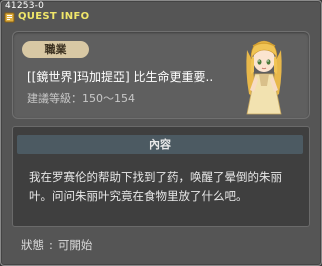 The height and width of the screenshot is (266, 322). Describe the element at coordinates (25, 6) in the screenshot. I see `quest-id-label: 41253-0` at that location.